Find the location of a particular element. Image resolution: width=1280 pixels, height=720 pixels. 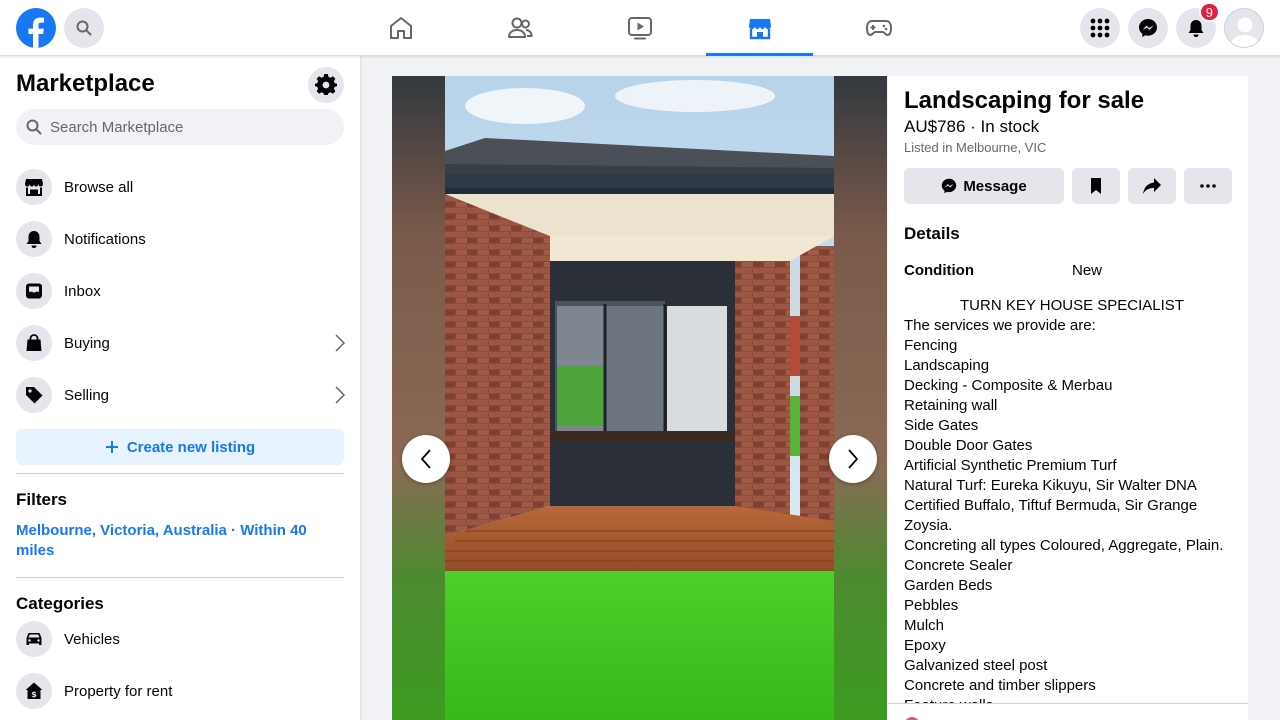

description-line: Fencing is located at coordinates (931, 345).